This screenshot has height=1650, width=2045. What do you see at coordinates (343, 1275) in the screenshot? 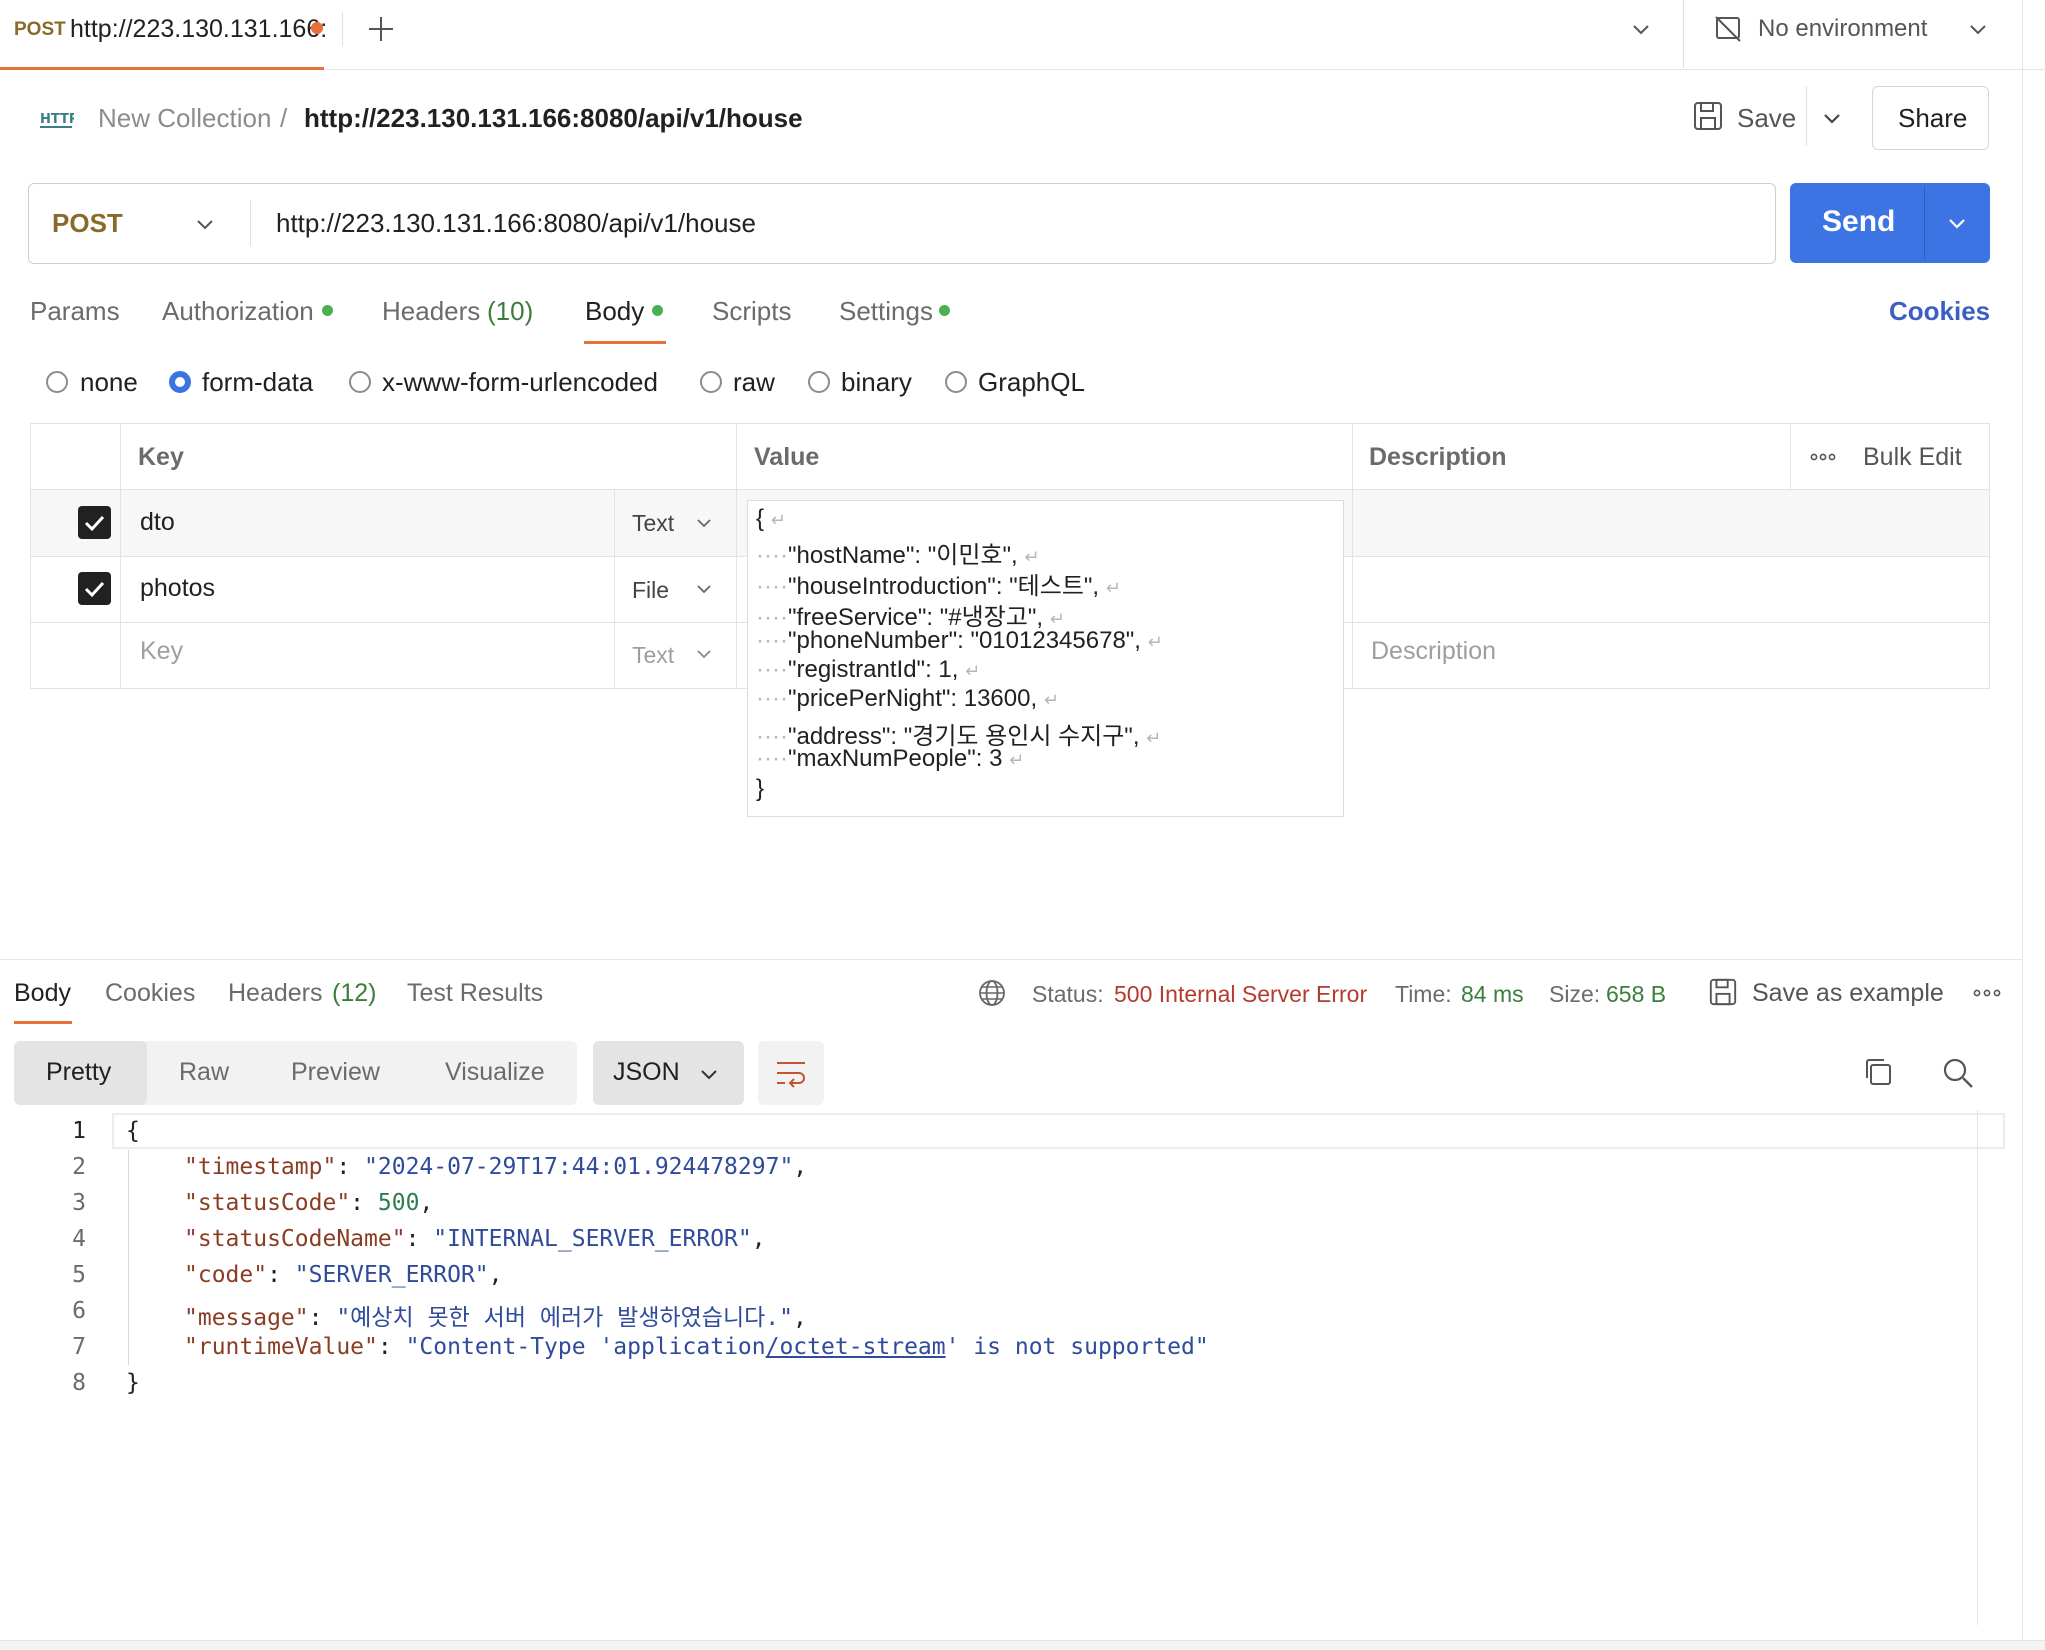
I see `code-line: "code": "SERVER_ERROR",` at bounding box center [343, 1275].